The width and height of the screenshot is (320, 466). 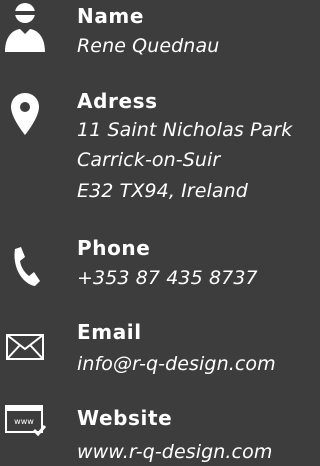 What do you see at coordinates (148, 46) in the screenshot?
I see `name-value: Rene Quednau` at bounding box center [148, 46].